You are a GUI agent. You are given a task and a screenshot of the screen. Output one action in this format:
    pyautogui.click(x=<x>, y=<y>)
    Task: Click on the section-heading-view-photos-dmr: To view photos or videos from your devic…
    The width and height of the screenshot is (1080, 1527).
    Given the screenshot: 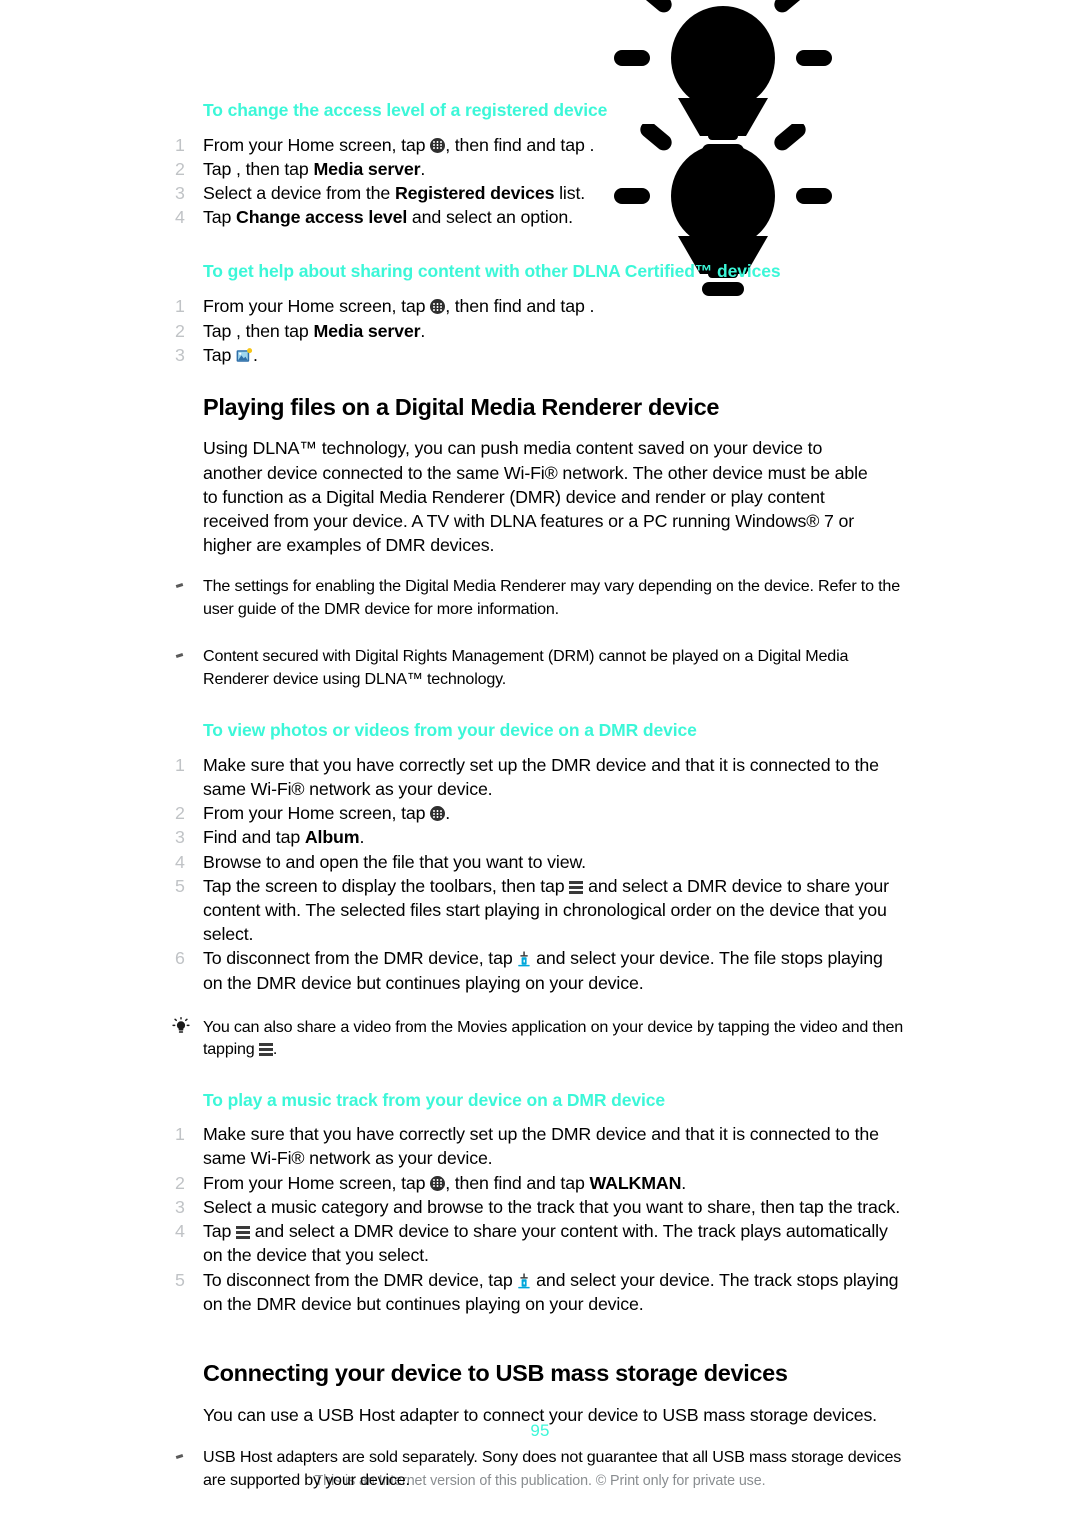 What is the action you would take?
    pyautogui.click(x=450, y=729)
    